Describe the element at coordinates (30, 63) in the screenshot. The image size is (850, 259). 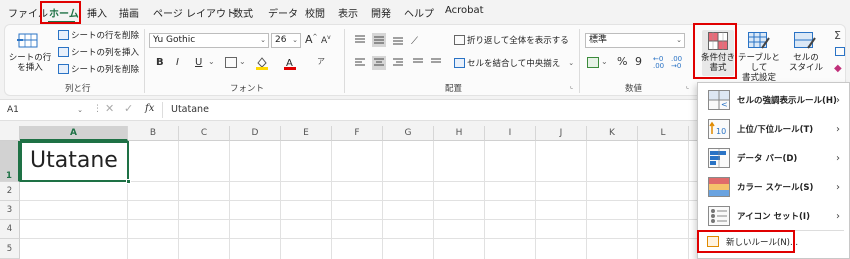
I see `insert-row-button: シートの行 を挿入` at that location.